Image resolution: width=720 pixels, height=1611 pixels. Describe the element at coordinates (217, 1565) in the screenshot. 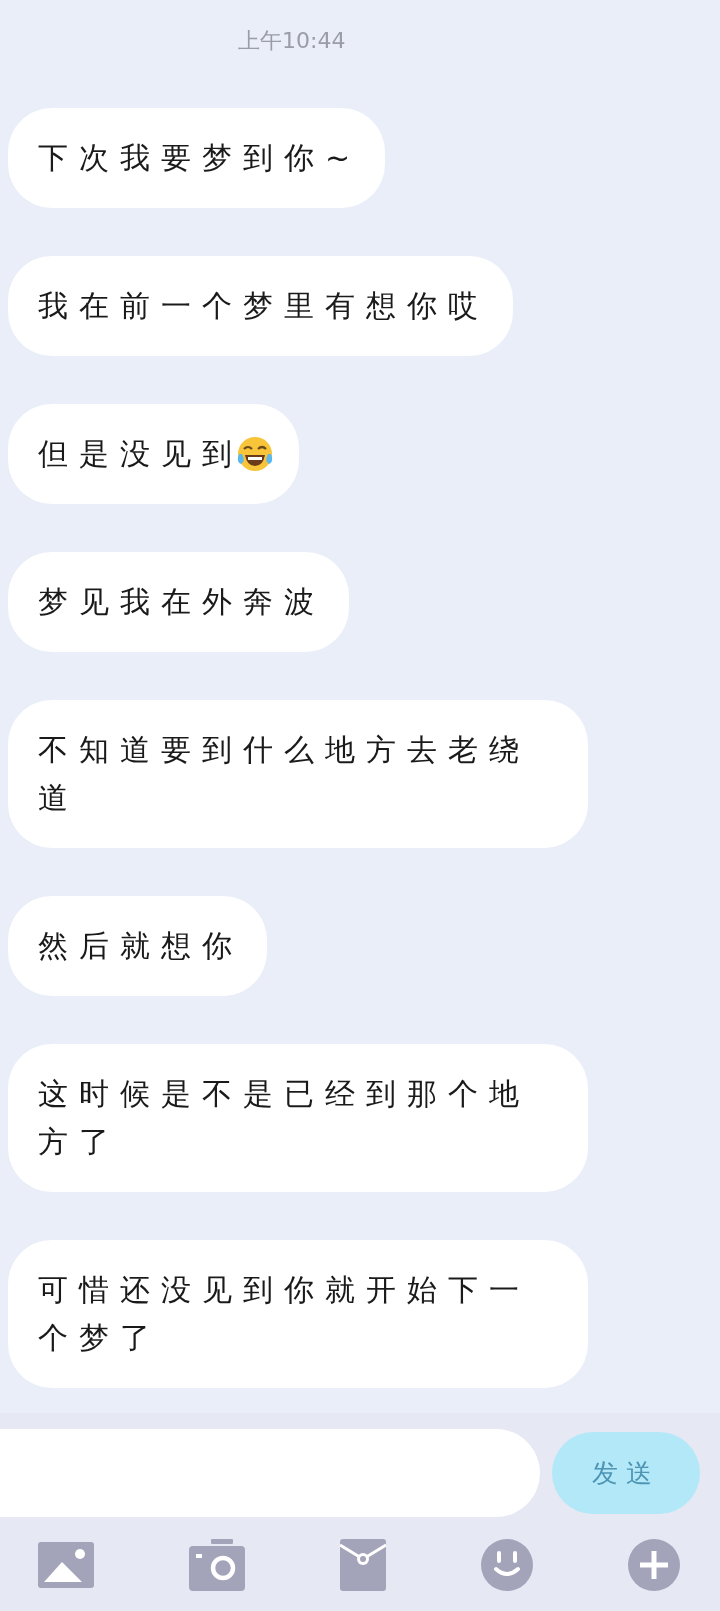

I see `camera-icon` at that location.